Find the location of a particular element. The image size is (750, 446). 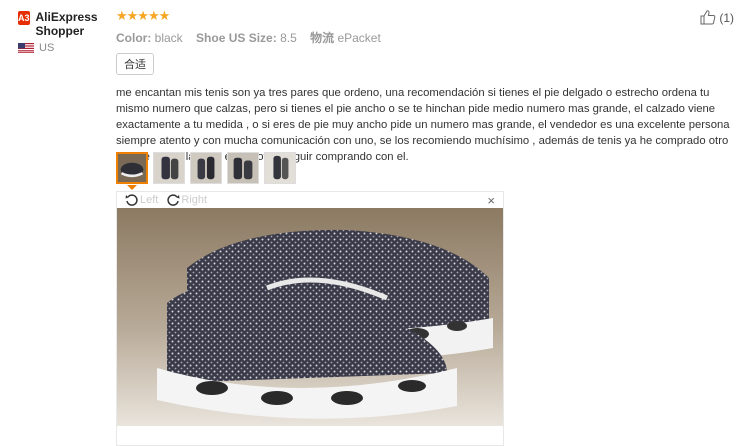

reviewer-level-badge: A3 is located at coordinates (24, 18).